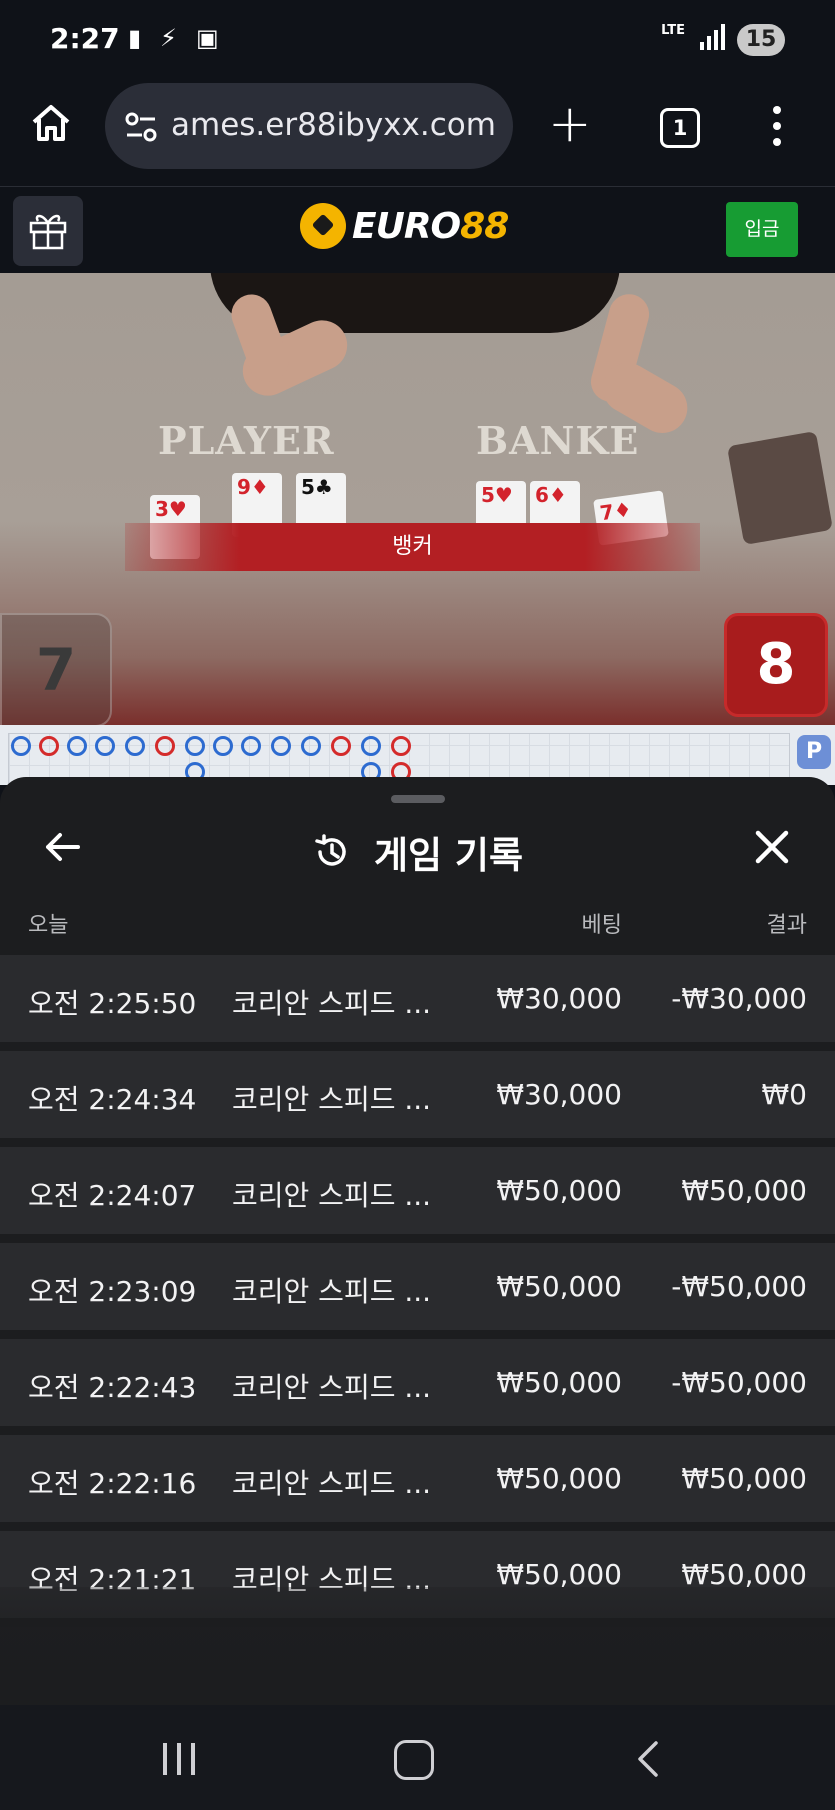 The height and width of the screenshot is (1810, 835). I want to click on card-shoe, so click(780, 488).